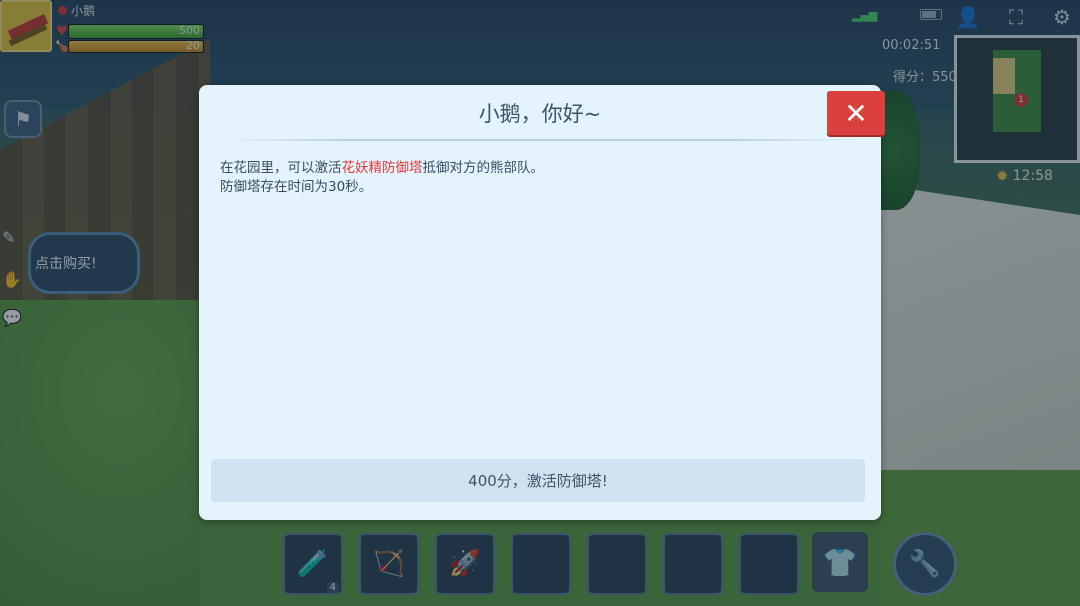 The image size is (1080, 606). I want to click on dialog-line-2: 防御塔存在时间为30秒。, so click(382, 187).